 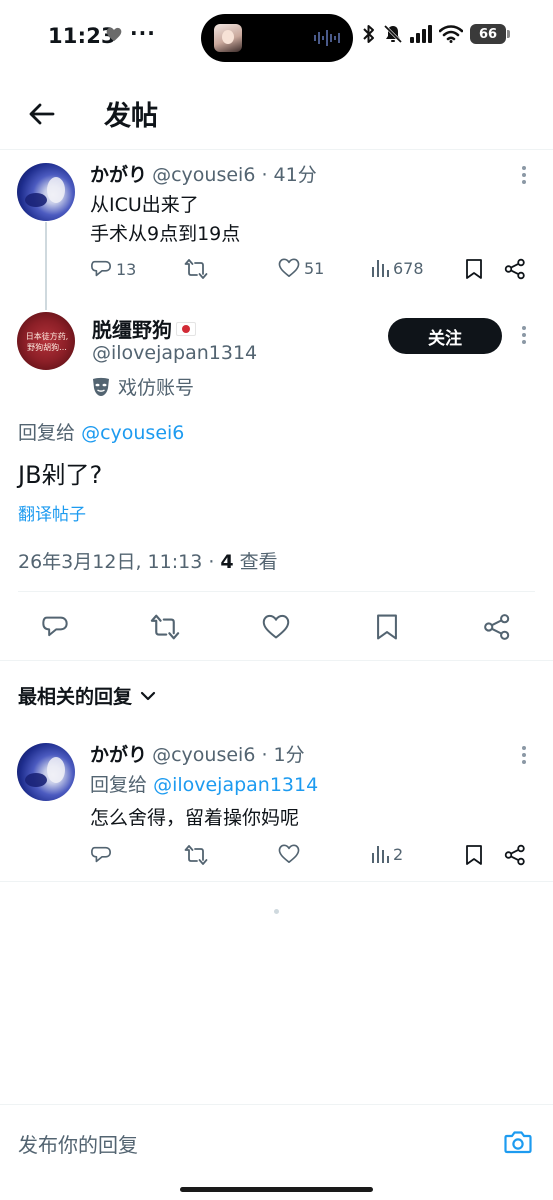 I want to click on parent-handle-time: @cyousei6 · 41分, so click(x=234, y=175).